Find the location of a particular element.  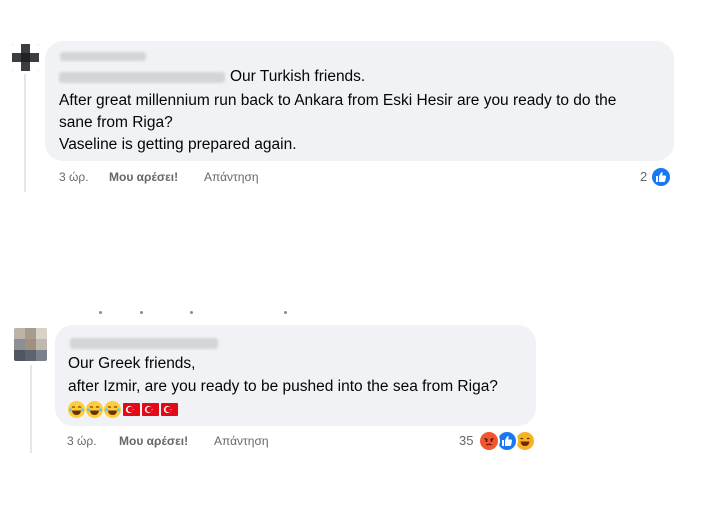

like-icon is located at coordinates (661, 177).